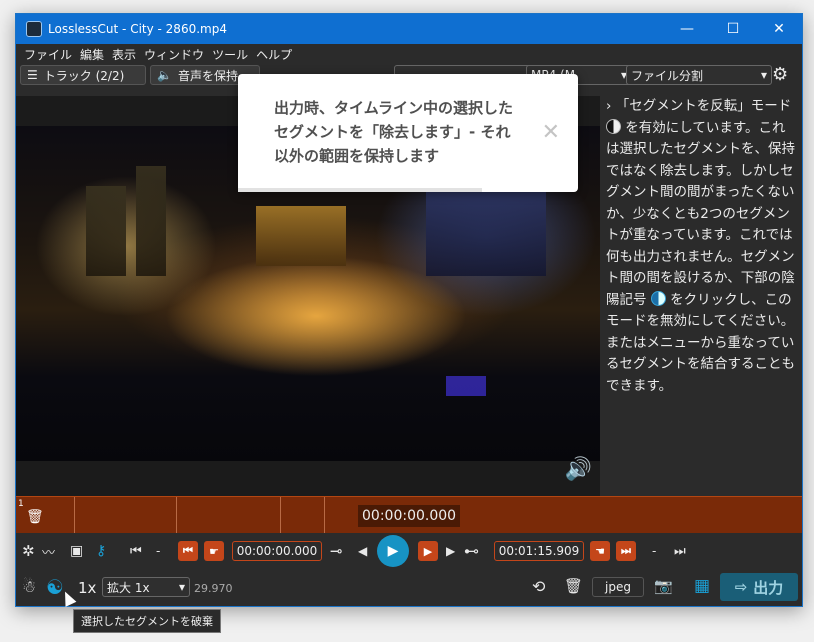 The height and width of the screenshot is (642, 814). Describe the element at coordinates (733, 29) in the screenshot. I see `maximize-button: ☐` at that location.